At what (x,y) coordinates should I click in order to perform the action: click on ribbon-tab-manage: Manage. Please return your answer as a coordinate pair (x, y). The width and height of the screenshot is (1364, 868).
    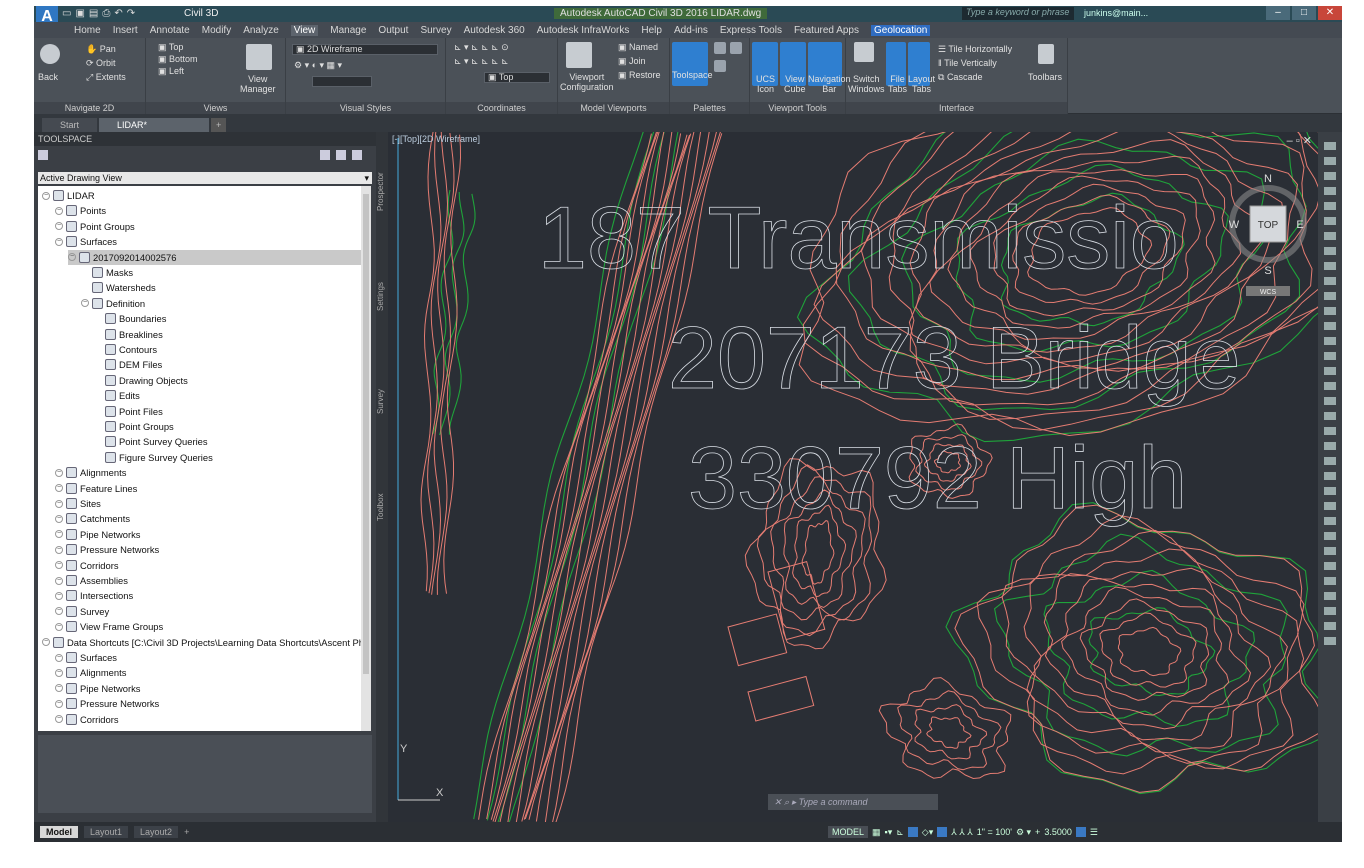
    Looking at the image, I should click on (348, 30).